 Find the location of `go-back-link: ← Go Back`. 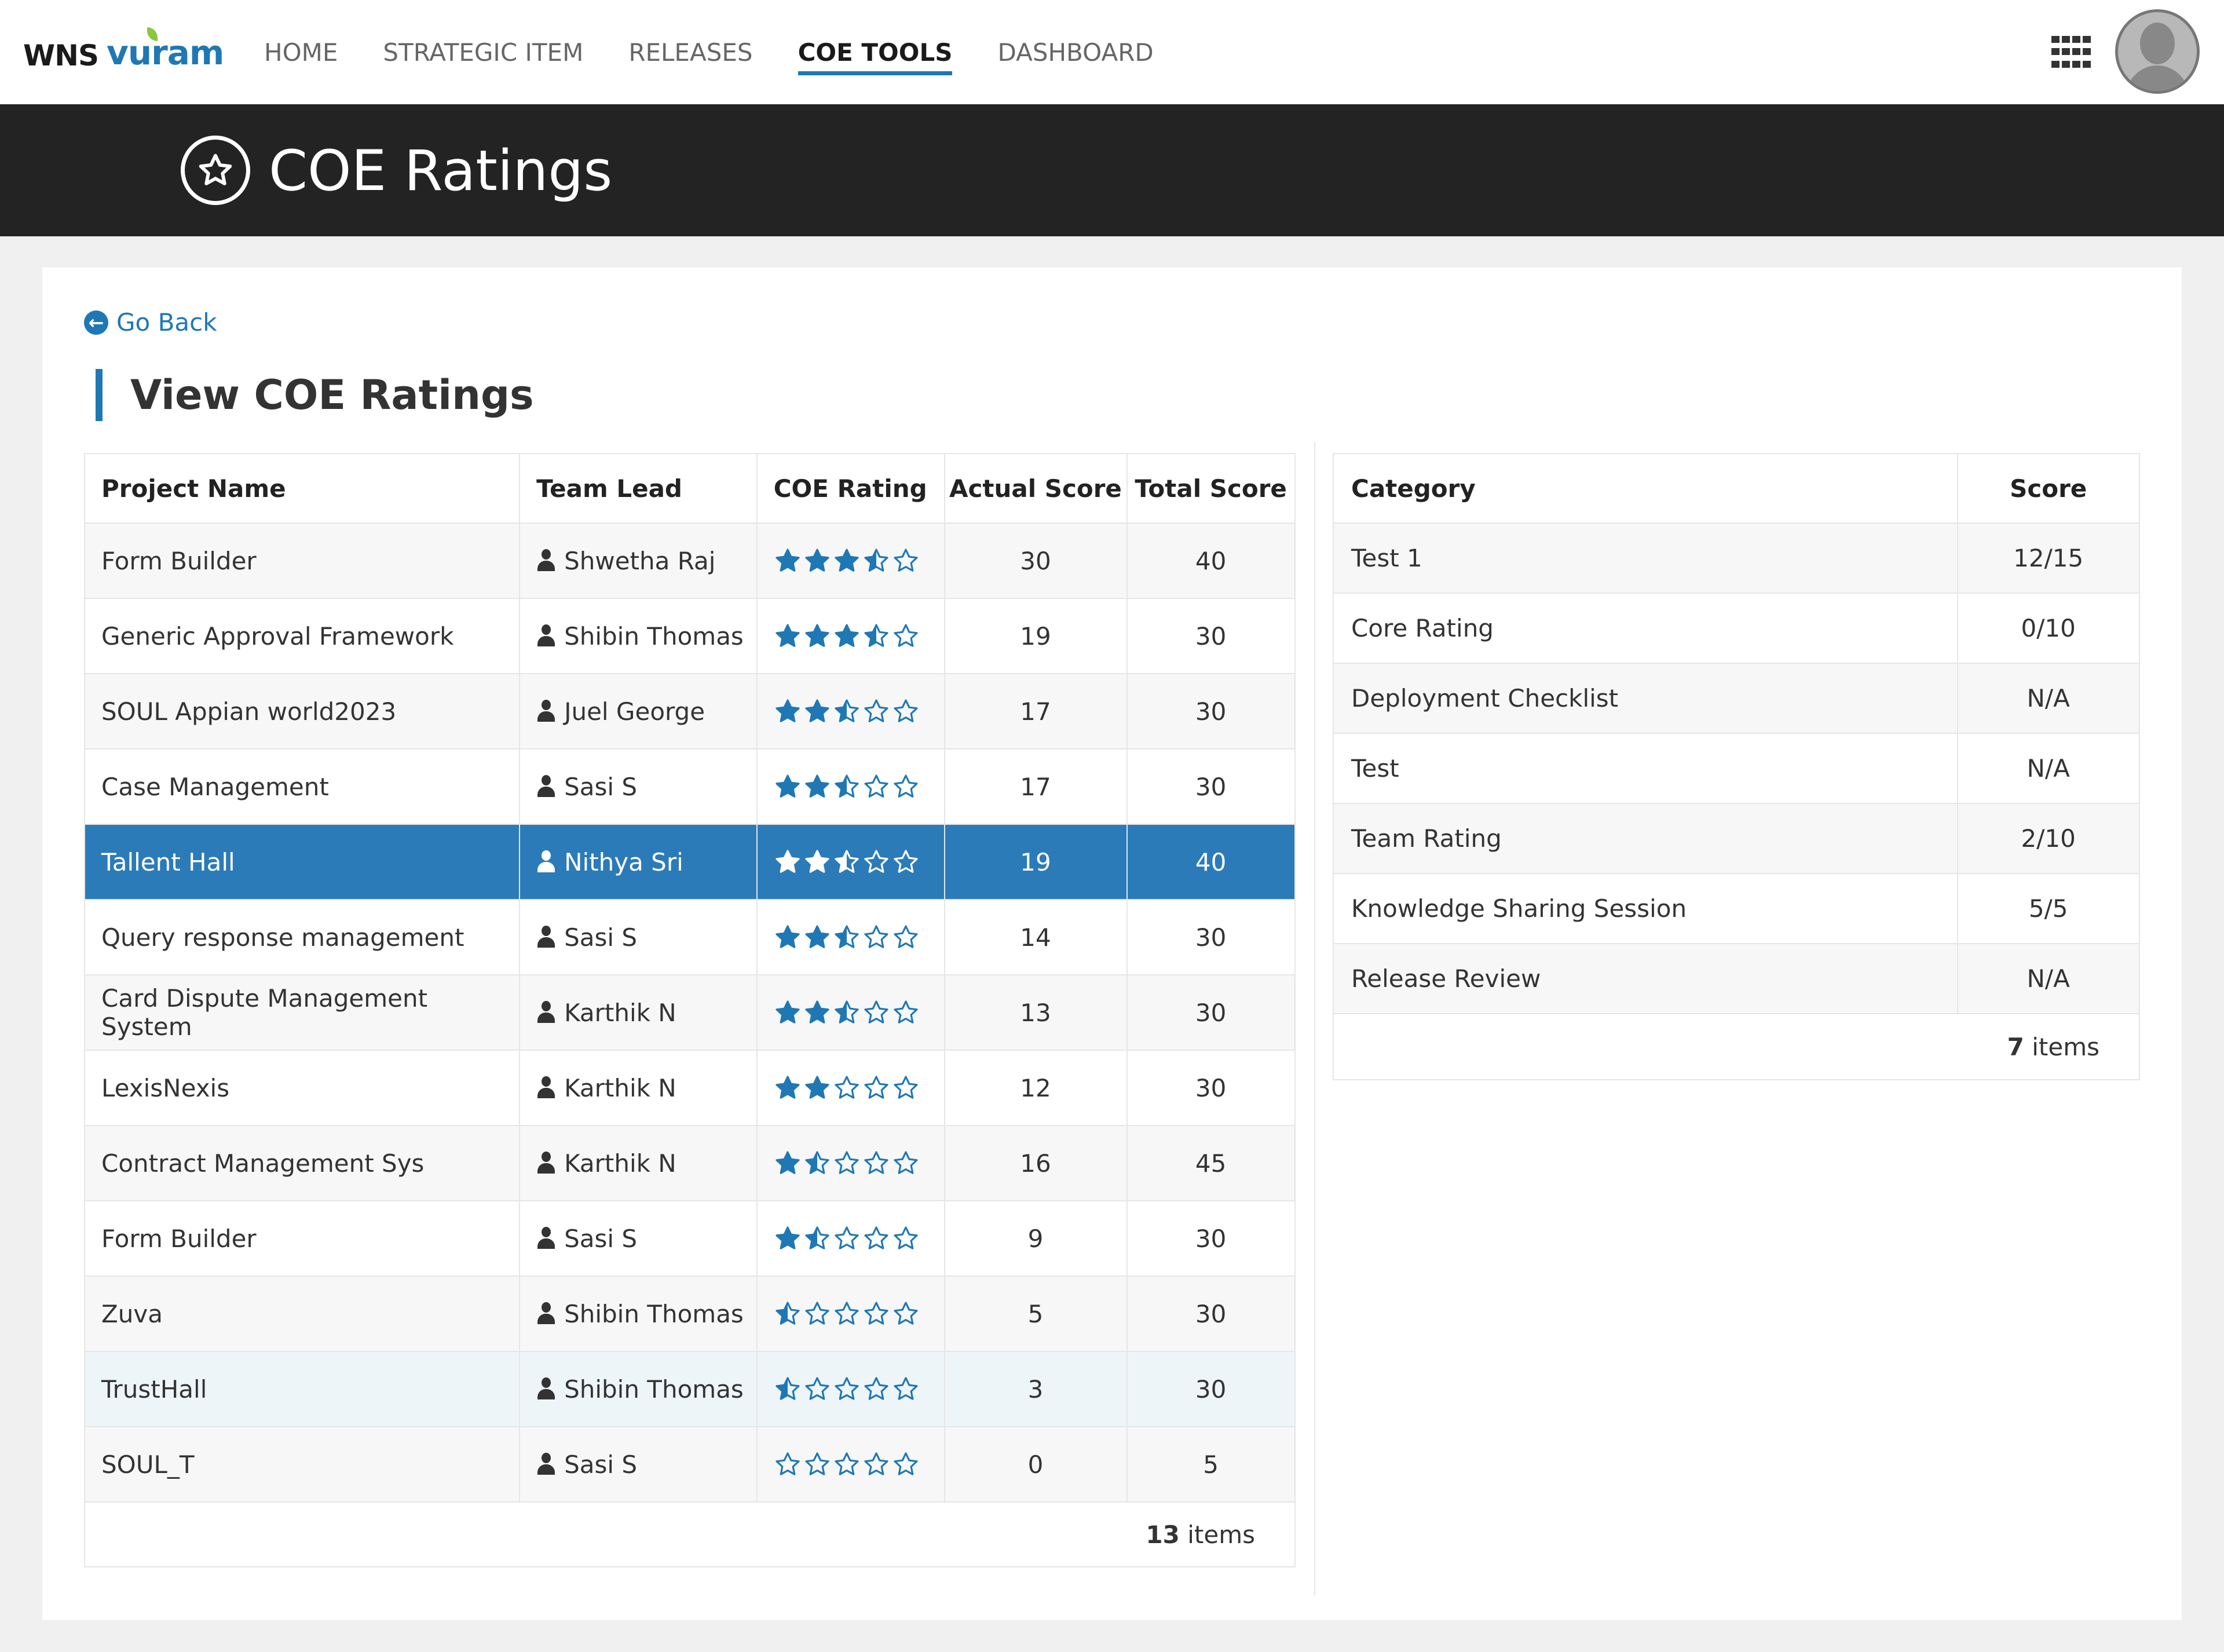

go-back-link: ← Go Back is located at coordinates (150, 323).